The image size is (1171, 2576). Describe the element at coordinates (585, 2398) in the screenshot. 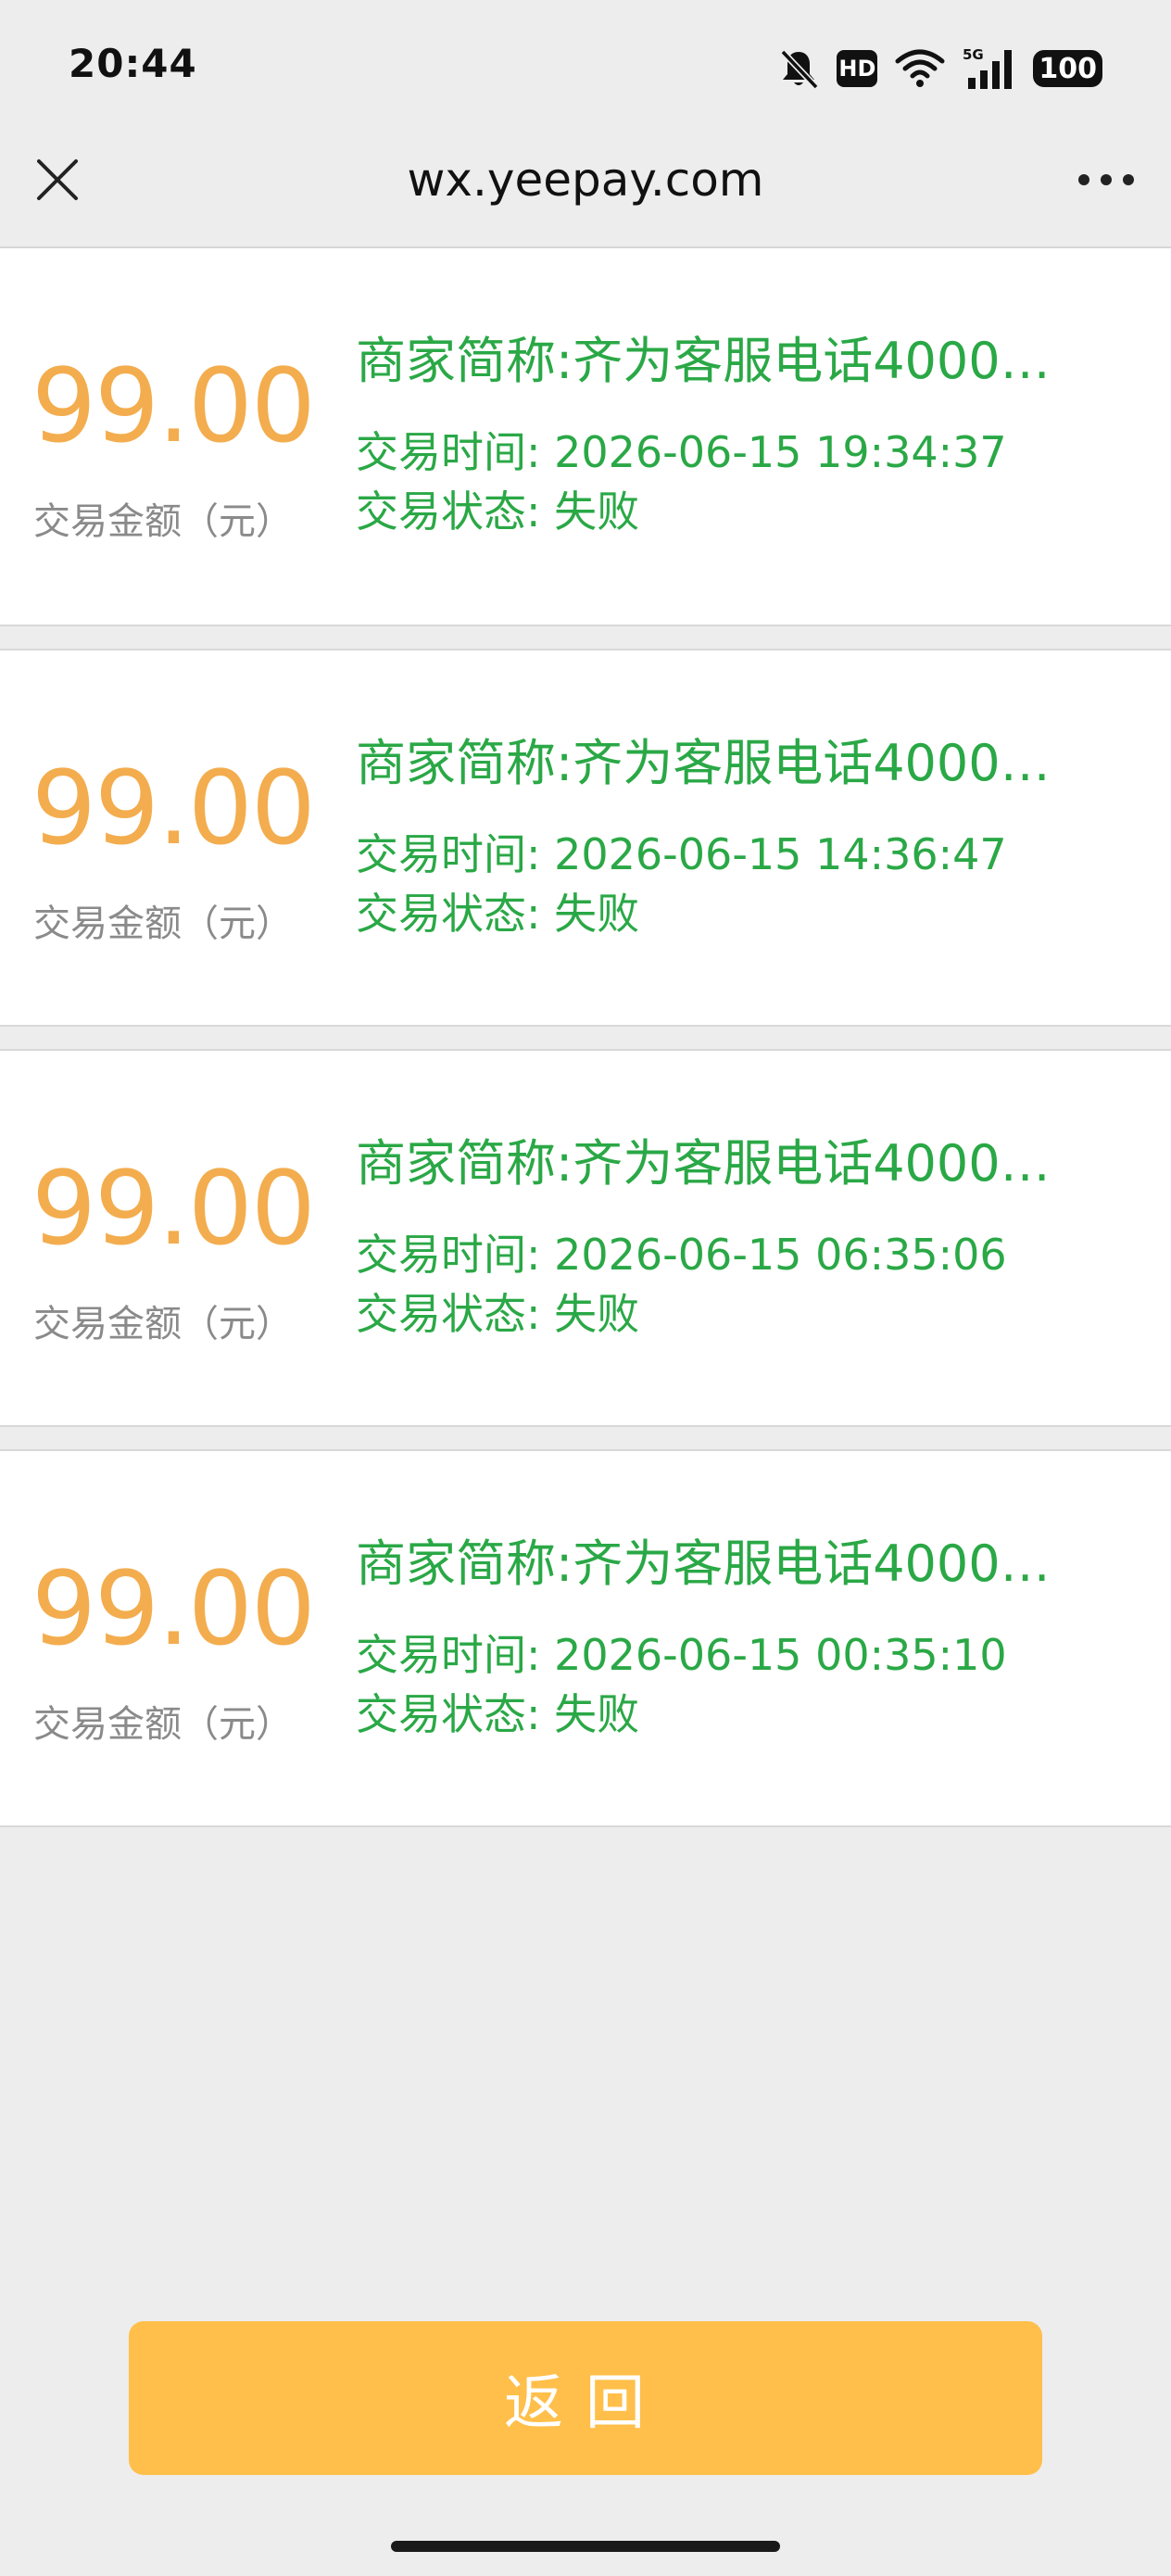

I see `return-button: 返回` at that location.